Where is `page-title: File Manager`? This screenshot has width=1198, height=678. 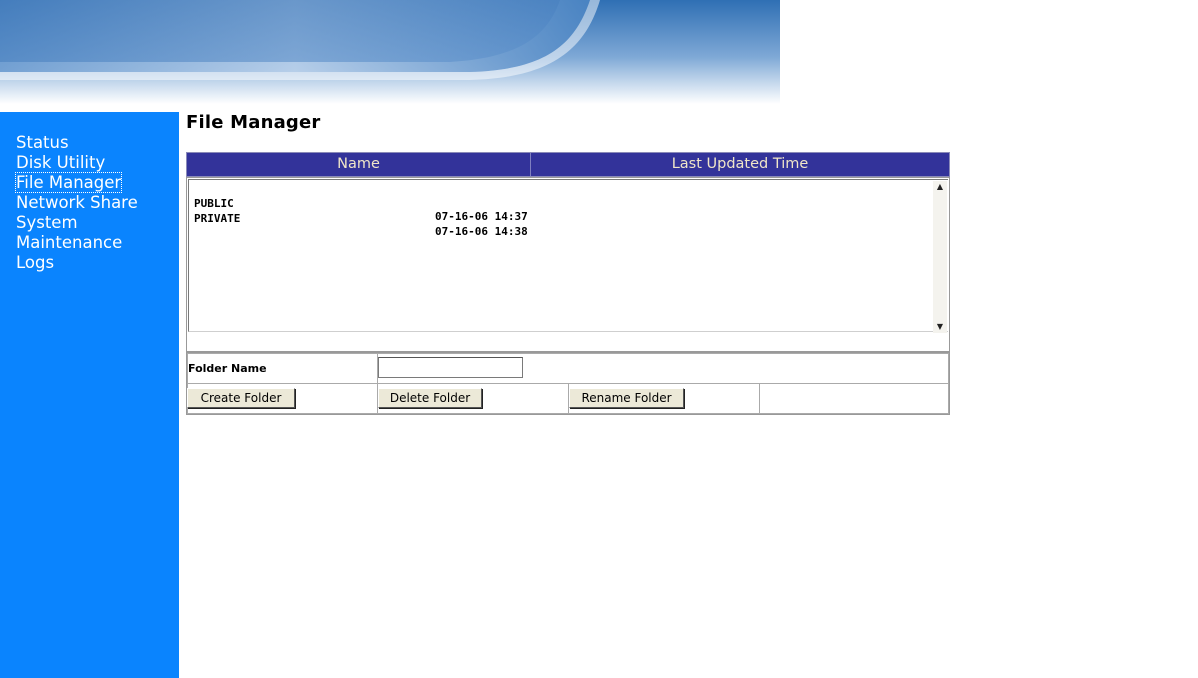
page-title: File Manager is located at coordinates (253, 122).